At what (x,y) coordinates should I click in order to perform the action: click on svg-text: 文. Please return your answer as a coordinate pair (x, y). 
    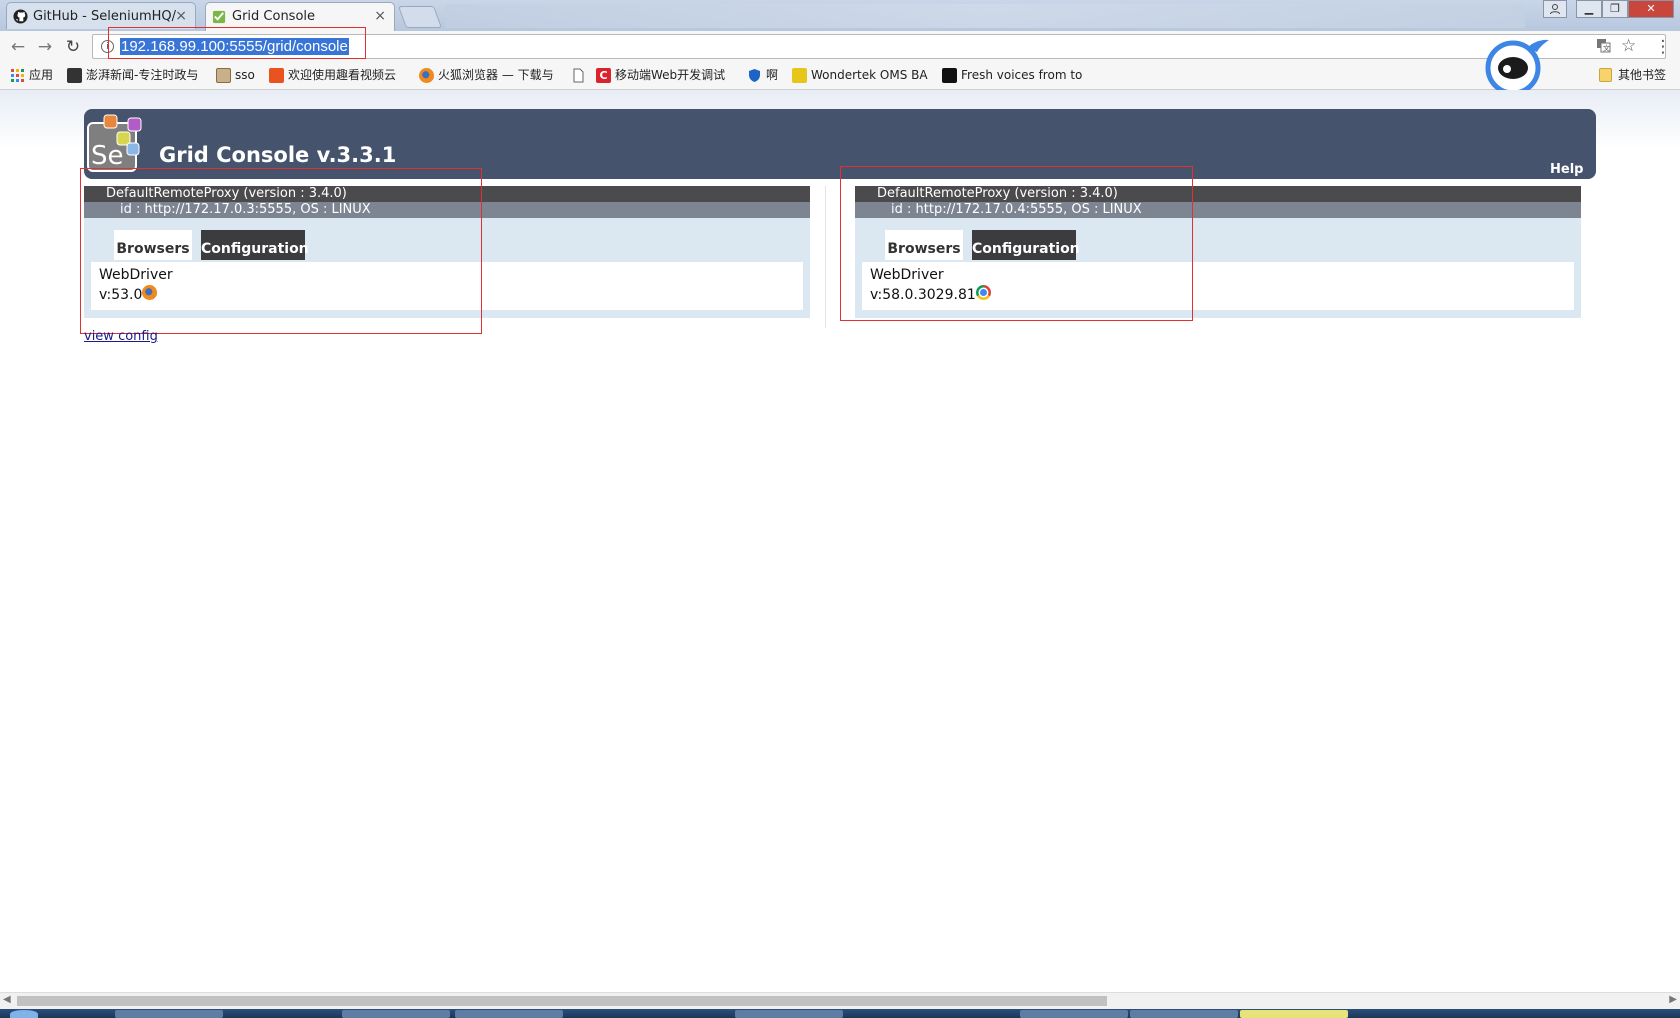
    Looking at the image, I should click on (1606, 48).